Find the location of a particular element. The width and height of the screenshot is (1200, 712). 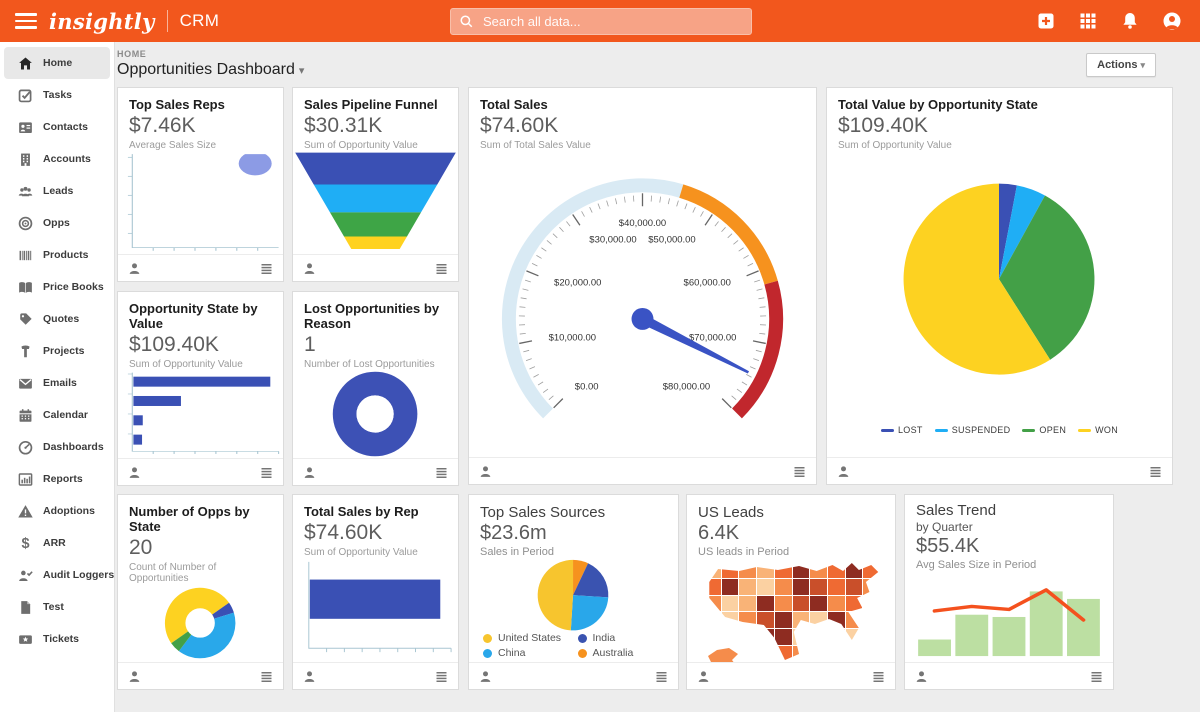

legend-item-suspended: SUSPENDED is located at coordinates (972, 430).